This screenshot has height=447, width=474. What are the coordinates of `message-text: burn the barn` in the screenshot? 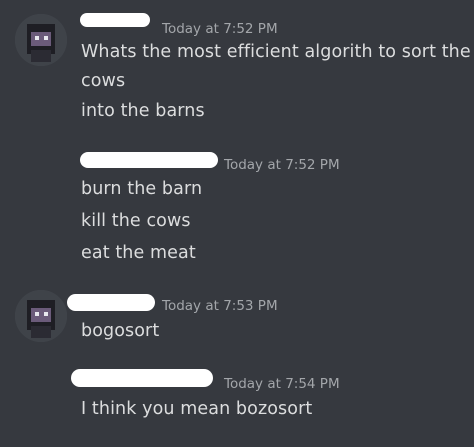 It's located at (142, 189).